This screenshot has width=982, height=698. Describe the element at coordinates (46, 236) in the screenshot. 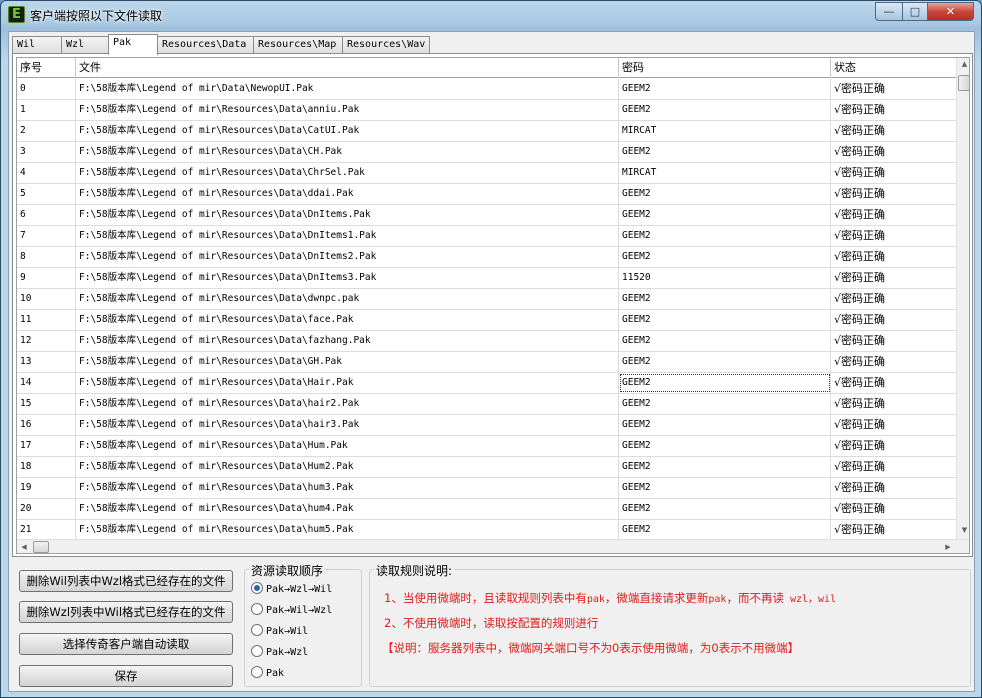

I see `cell-index: 7` at that location.